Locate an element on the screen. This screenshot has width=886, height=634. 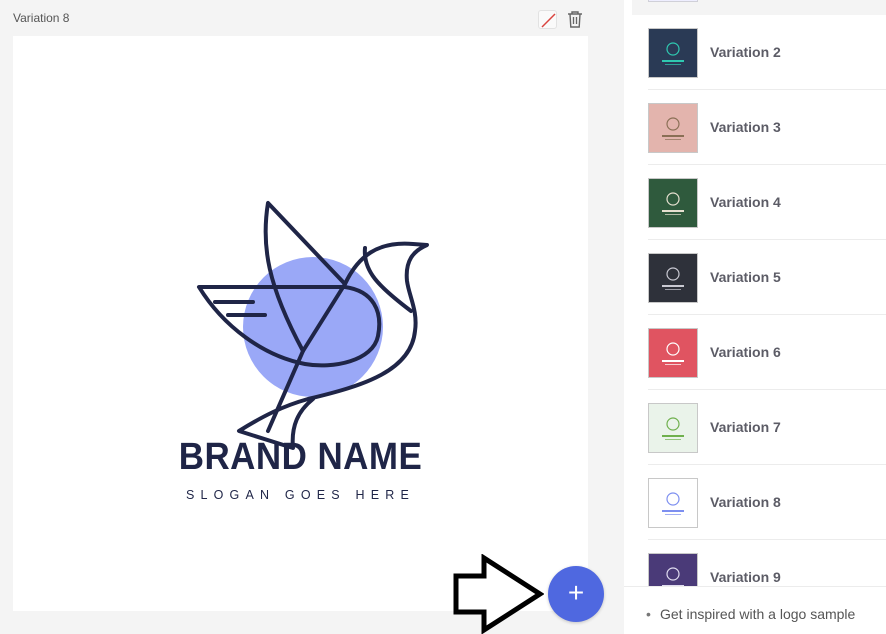
add-variation-button: + is located at coordinates (576, 594).